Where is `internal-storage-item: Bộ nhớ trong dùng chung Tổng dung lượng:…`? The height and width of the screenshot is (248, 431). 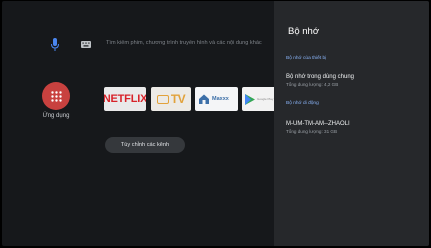 internal-storage-item: Bộ nhớ trong dùng chung Tổng dung lượng:… is located at coordinates (353, 80).